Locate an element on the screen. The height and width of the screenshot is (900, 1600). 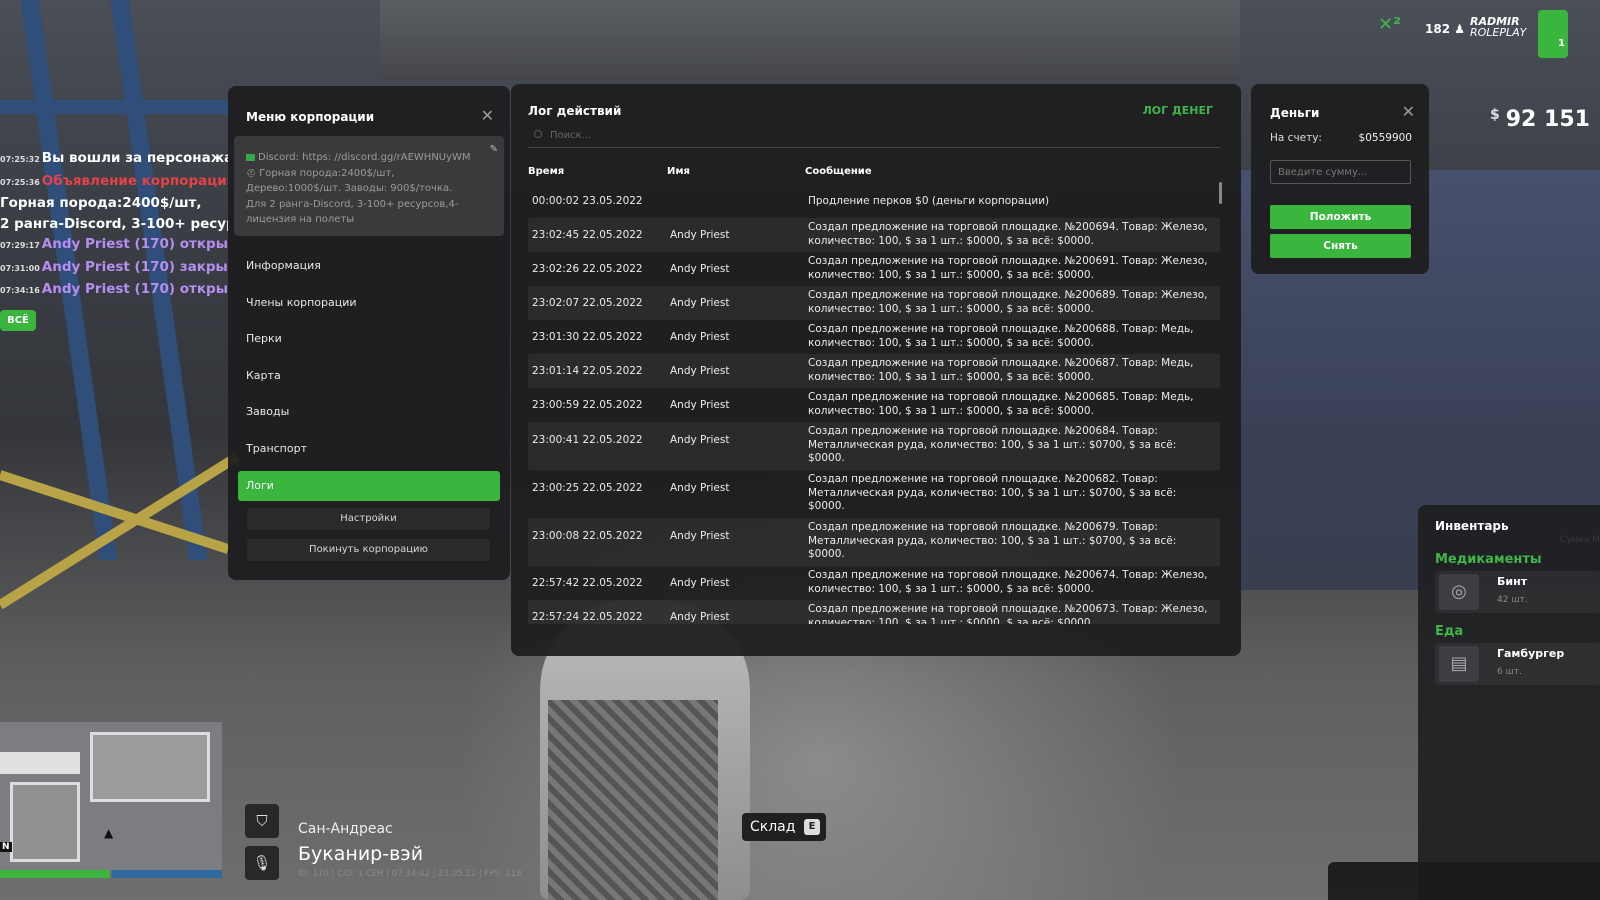
corp-menu-item: Информация is located at coordinates (369, 266).